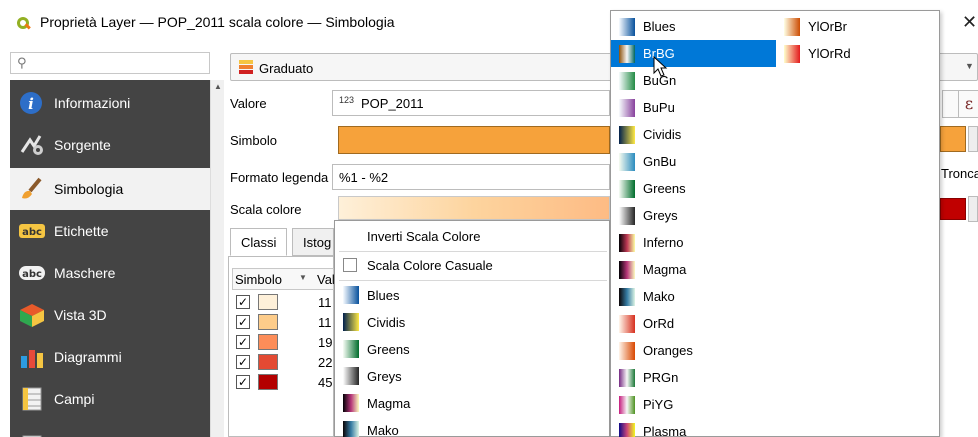 The width and height of the screenshot is (978, 437). What do you see at coordinates (471, 103) in the screenshot?
I see `value-field-select: 123 POP_2011` at bounding box center [471, 103].